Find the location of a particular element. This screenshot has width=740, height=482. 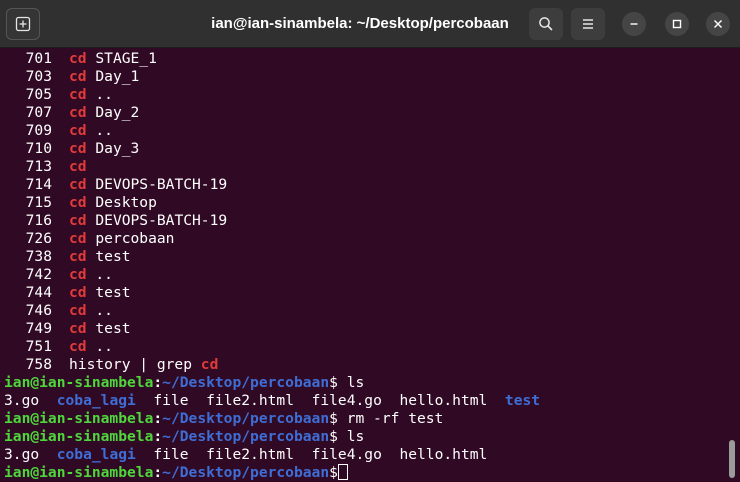

history-line: 714 cd DEVOPS-BATCH-19 is located at coordinates (363, 185).